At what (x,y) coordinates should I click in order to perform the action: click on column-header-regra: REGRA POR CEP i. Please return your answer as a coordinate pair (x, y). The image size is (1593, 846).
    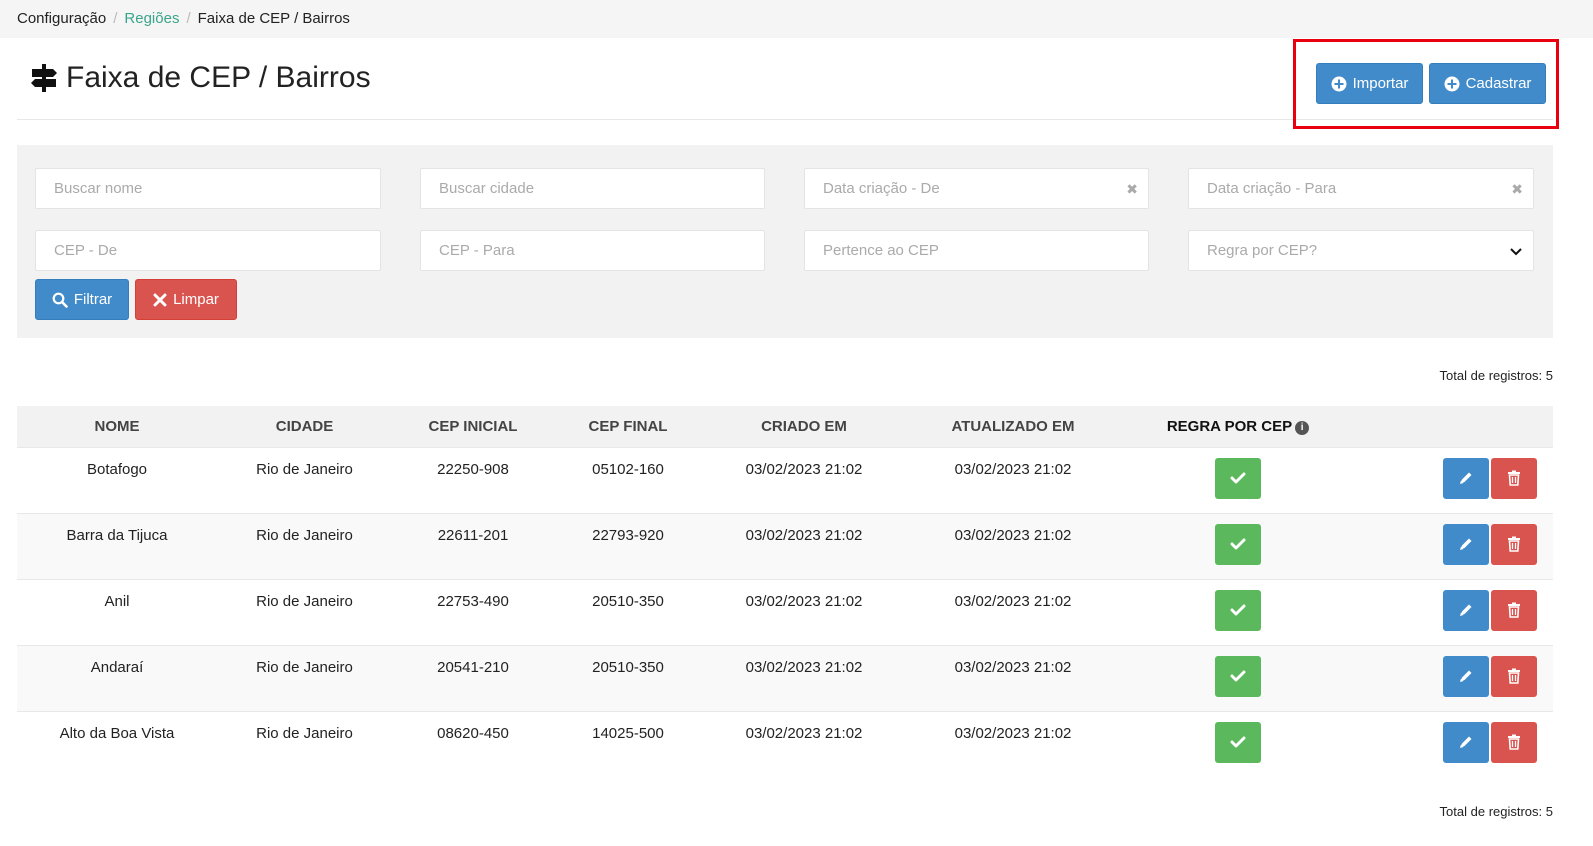
    Looking at the image, I should click on (1238, 426).